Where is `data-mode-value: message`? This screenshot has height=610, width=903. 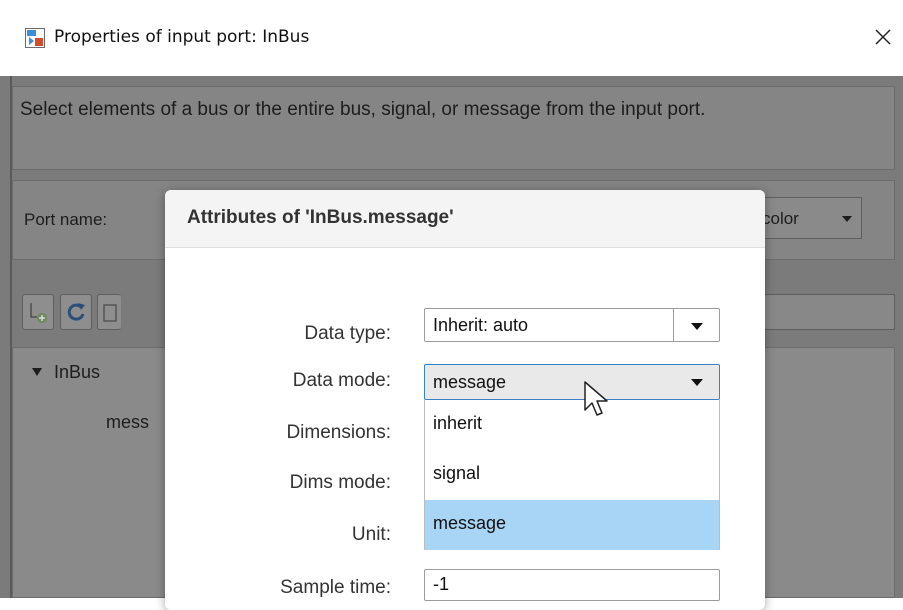
data-mode-value: message is located at coordinates (470, 382).